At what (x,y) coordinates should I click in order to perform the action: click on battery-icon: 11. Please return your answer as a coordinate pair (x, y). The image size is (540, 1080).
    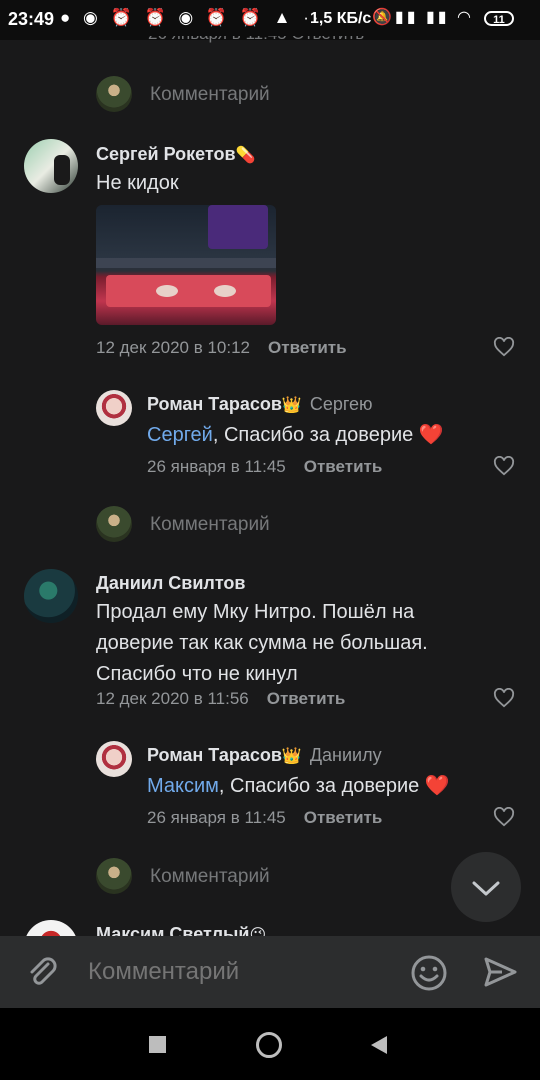
    Looking at the image, I should click on (499, 18).